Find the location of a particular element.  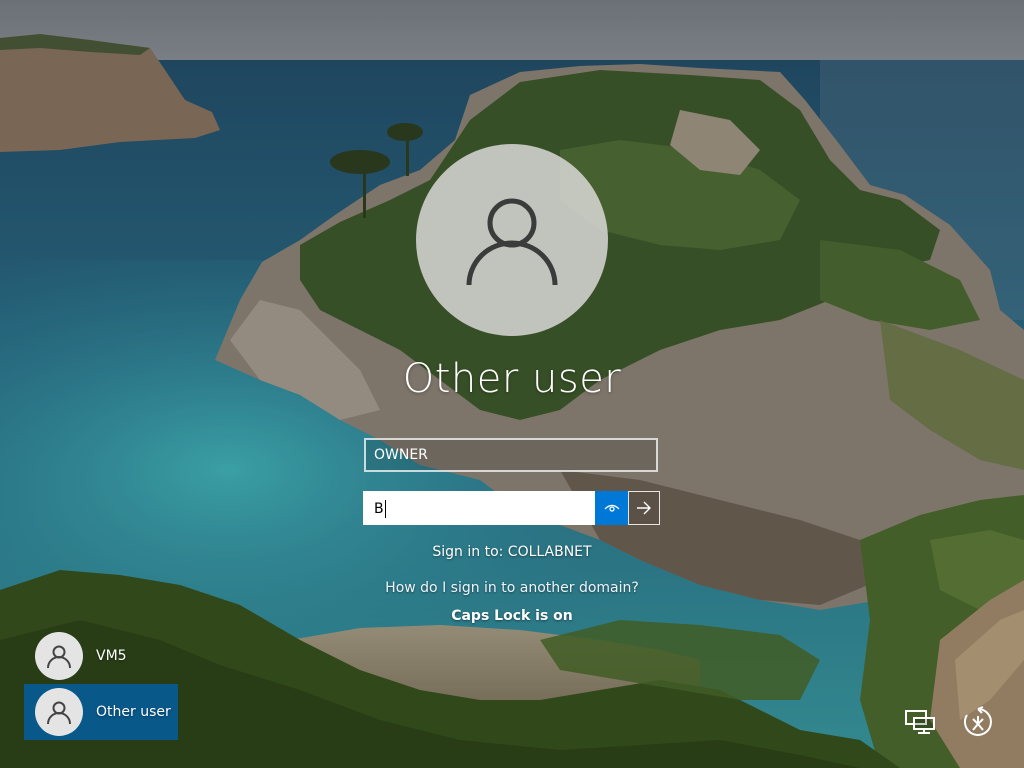

ease-of-access-icon is located at coordinates (978, 721).